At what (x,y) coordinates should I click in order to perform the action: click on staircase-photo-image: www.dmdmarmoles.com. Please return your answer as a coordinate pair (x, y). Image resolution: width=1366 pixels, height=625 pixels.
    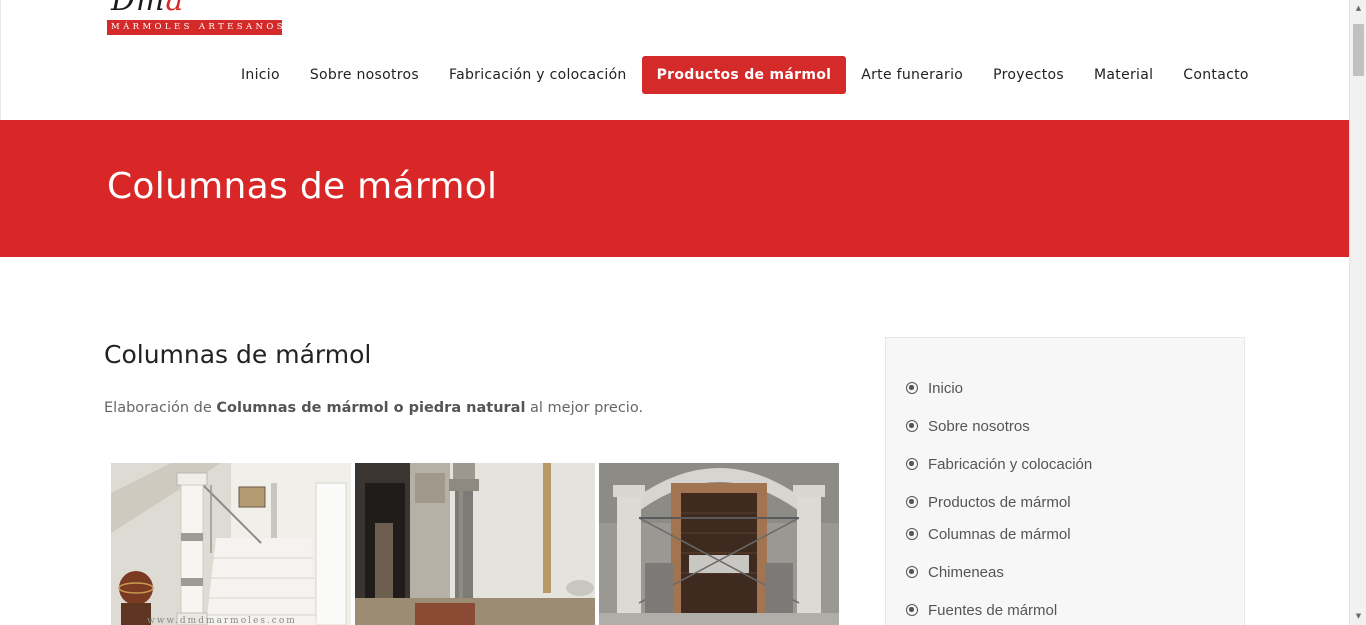
    Looking at the image, I should click on (231, 544).